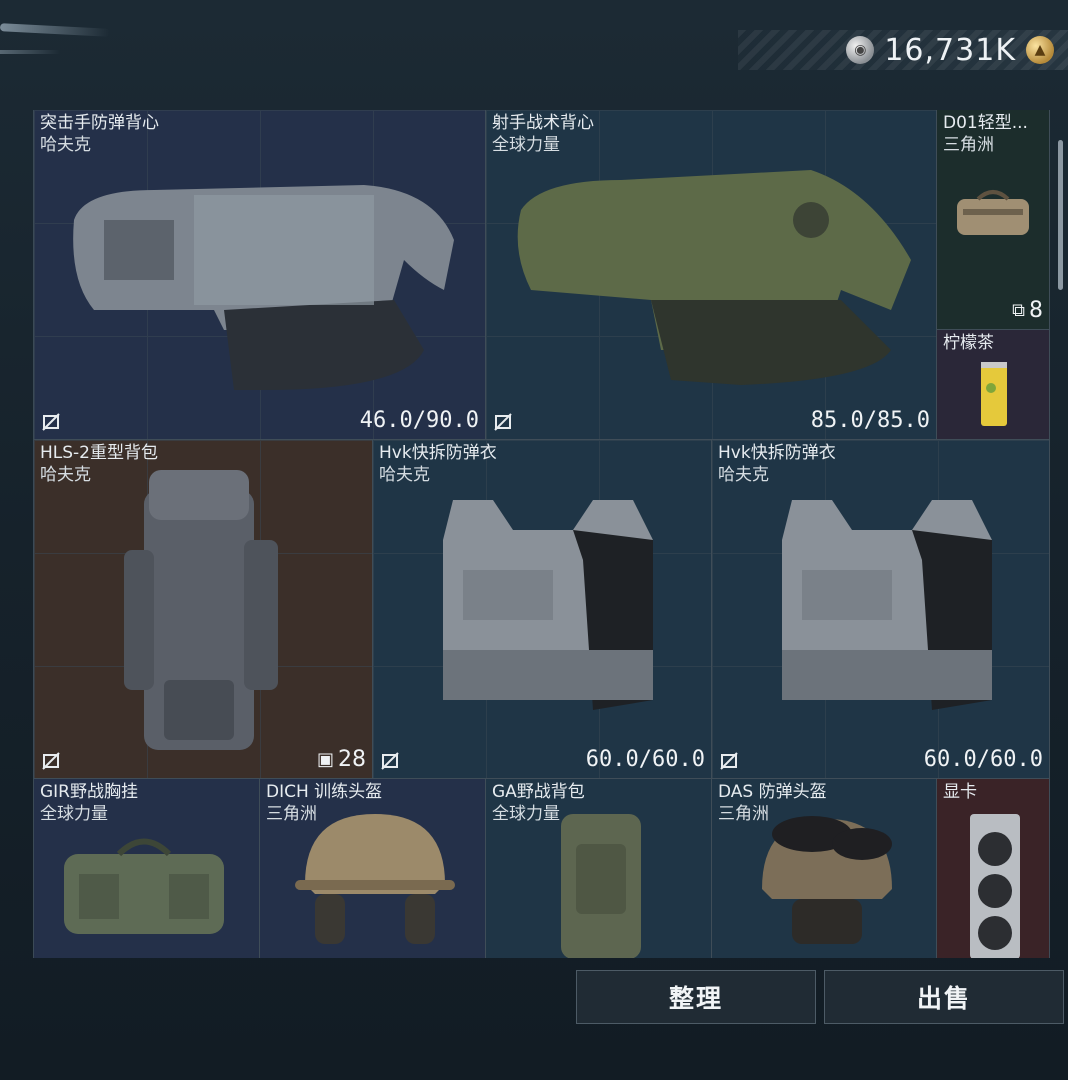 The image size is (1068, 1080). What do you see at coordinates (1018, 310) in the screenshot?
I see `stack-icon: ⧉` at bounding box center [1018, 310].